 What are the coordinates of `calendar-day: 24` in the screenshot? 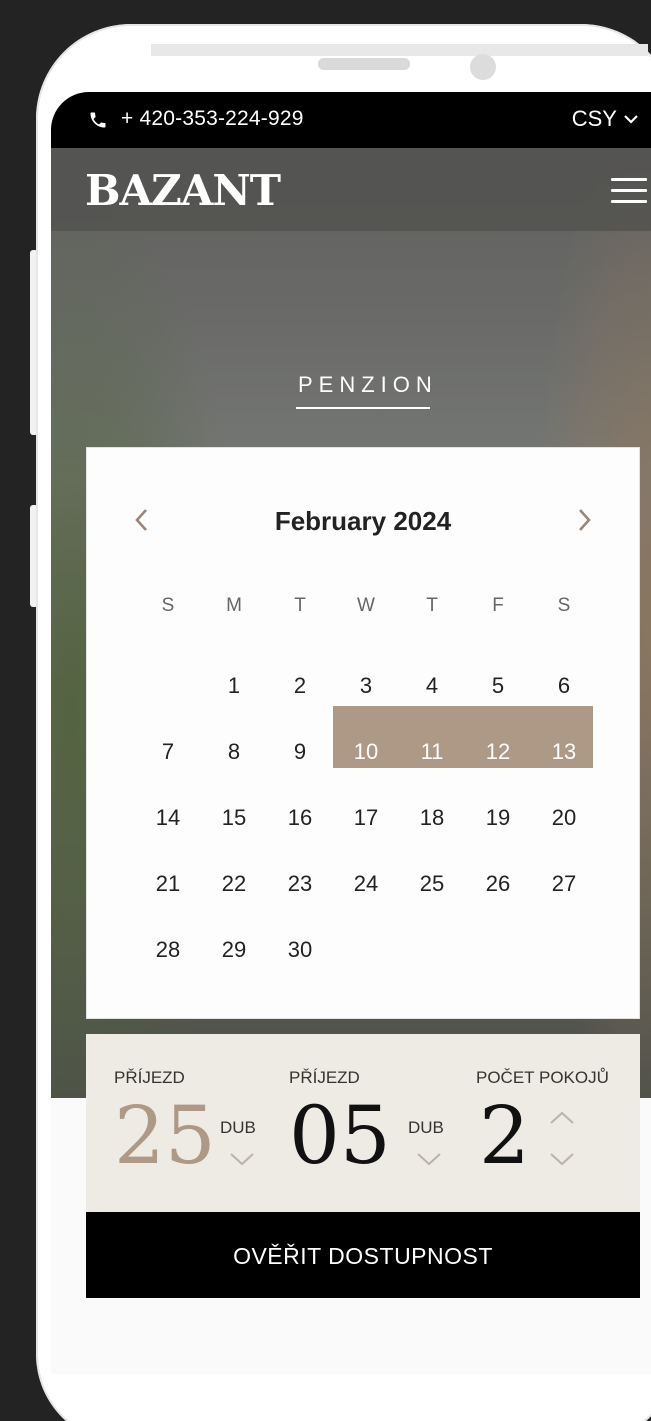 It's located at (366, 884).